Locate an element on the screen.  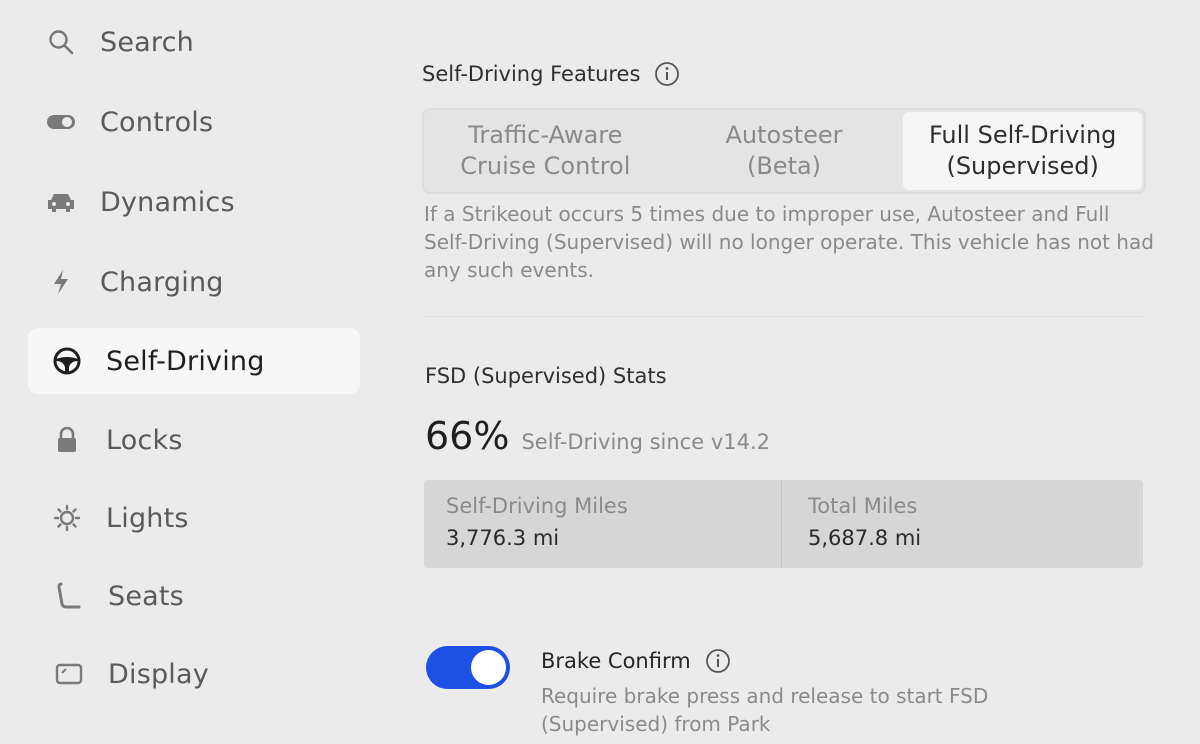
self-driving-miles-stat: Self-Driving Miles 3,776.3 mi is located at coordinates (602, 524).